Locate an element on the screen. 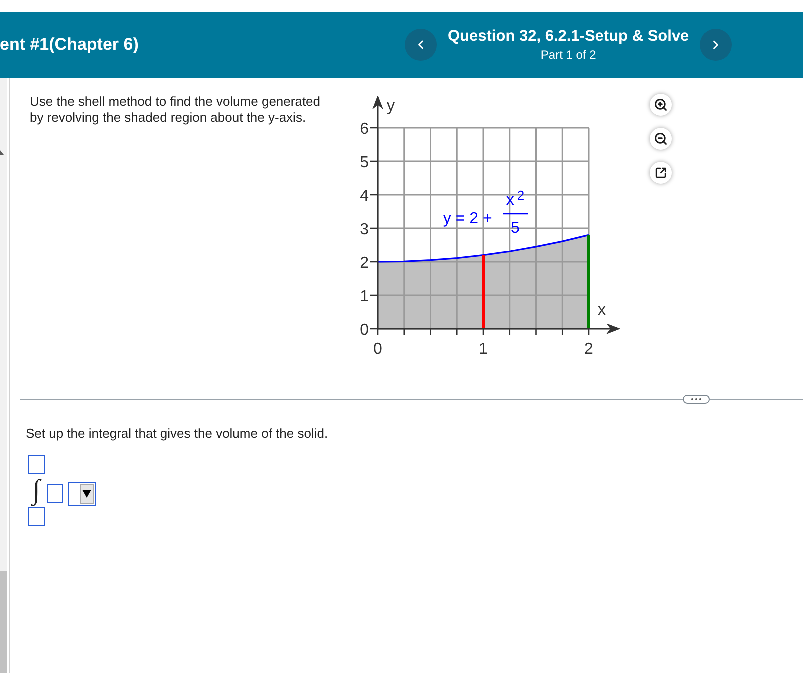 The width and height of the screenshot is (803, 673). zoom-out-button is located at coordinates (661, 139).